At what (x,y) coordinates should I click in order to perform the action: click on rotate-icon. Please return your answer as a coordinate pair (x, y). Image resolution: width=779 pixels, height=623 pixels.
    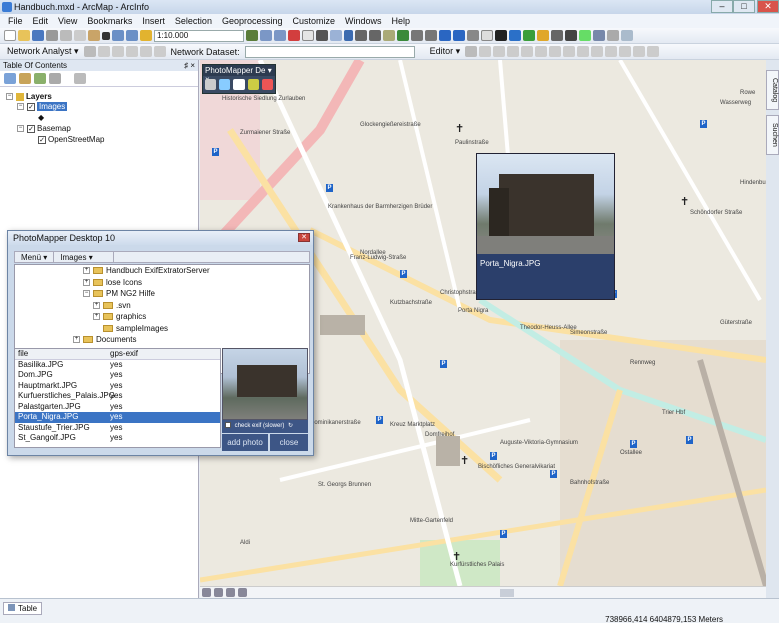
    Looking at the image, I should click on (611, 51).